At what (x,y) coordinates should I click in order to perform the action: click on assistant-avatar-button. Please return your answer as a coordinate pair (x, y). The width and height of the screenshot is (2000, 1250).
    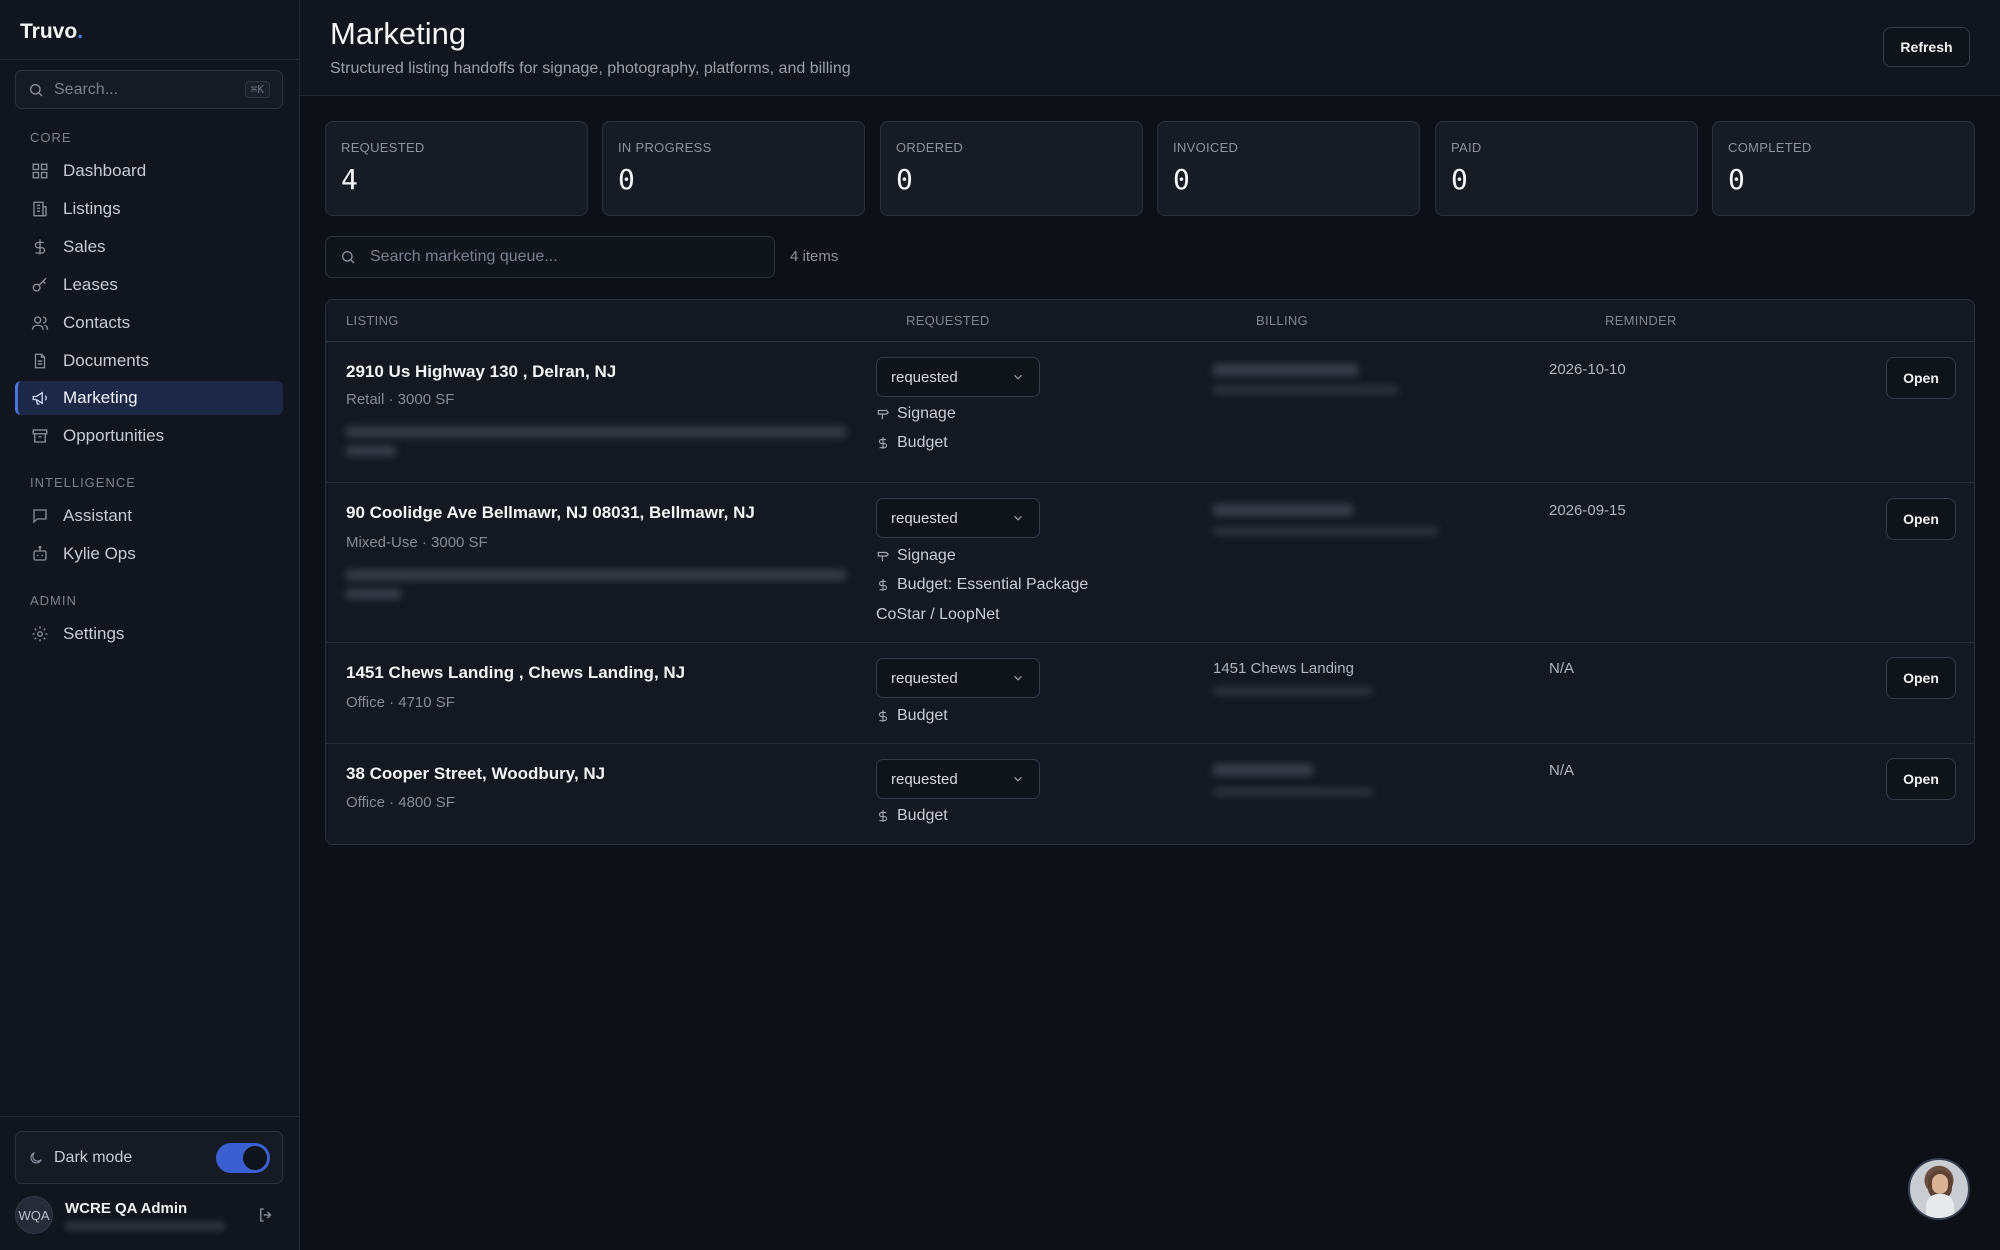
    Looking at the image, I should click on (1939, 1189).